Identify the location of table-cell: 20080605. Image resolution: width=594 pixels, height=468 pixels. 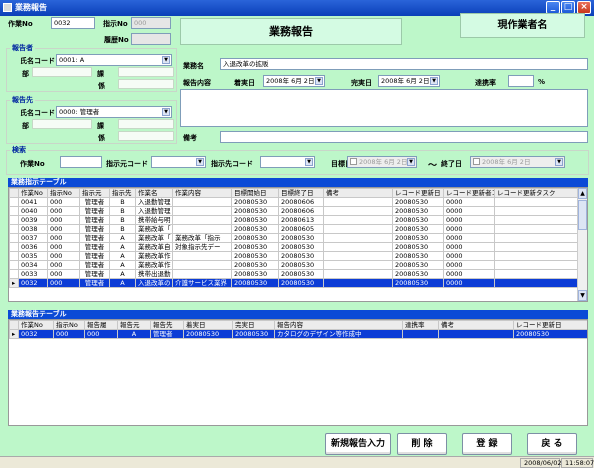
(301, 229).